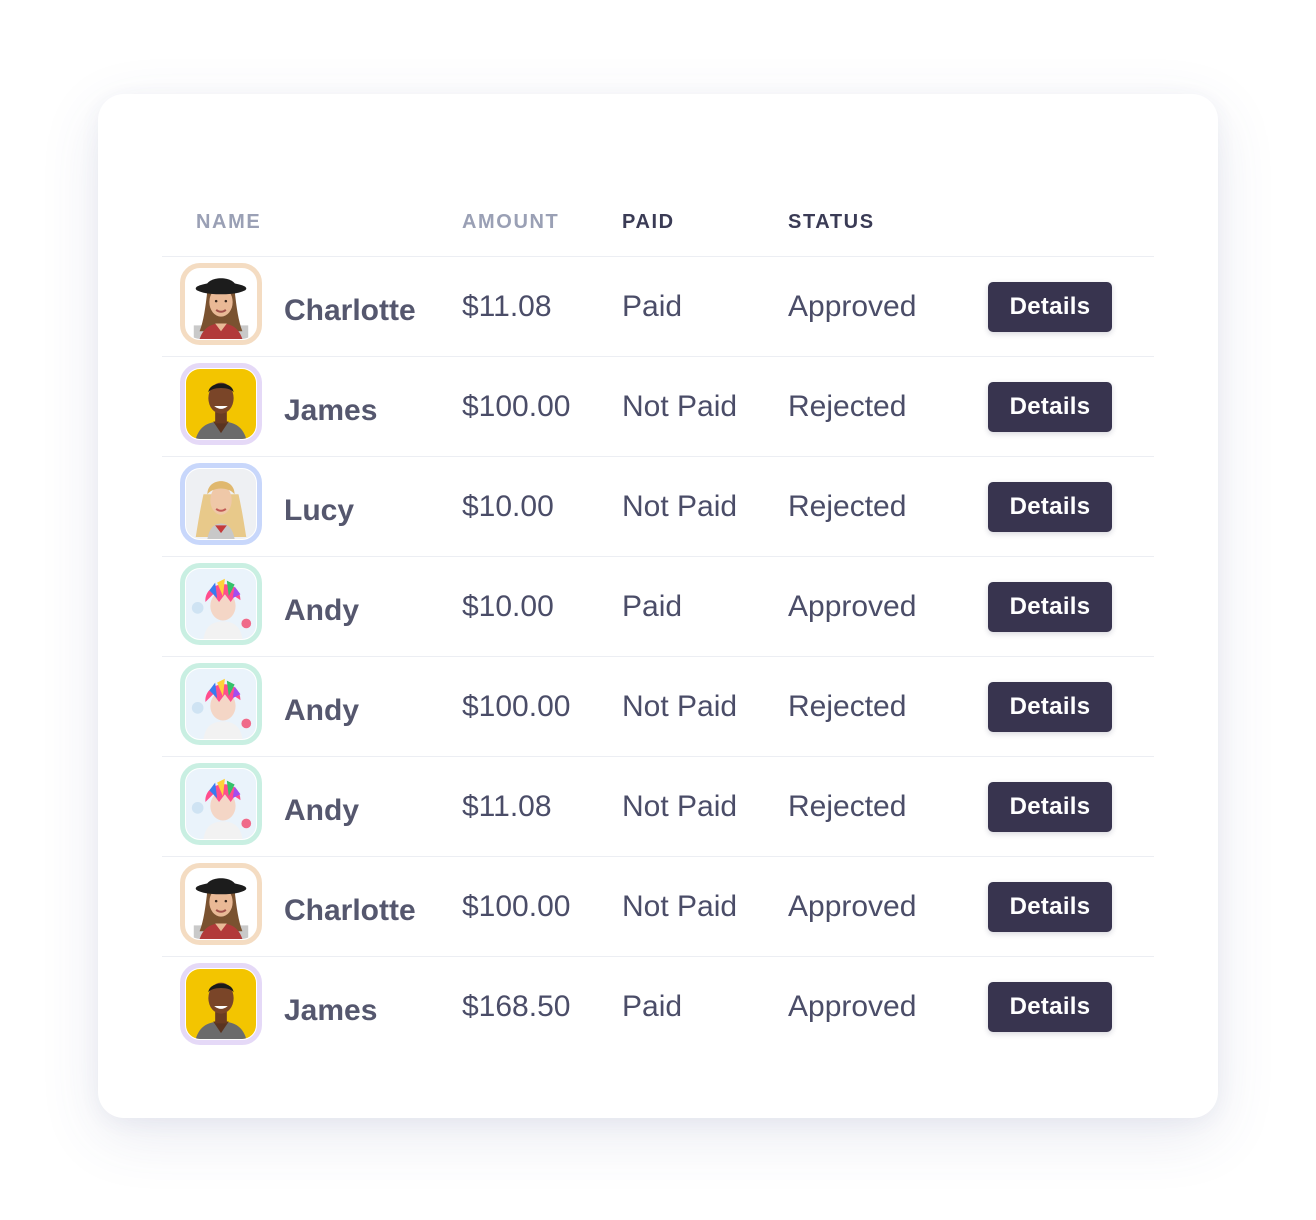 This screenshot has height=1220, width=1316. What do you see at coordinates (516, 1006) in the screenshot?
I see `row-amount: $168.50` at bounding box center [516, 1006].